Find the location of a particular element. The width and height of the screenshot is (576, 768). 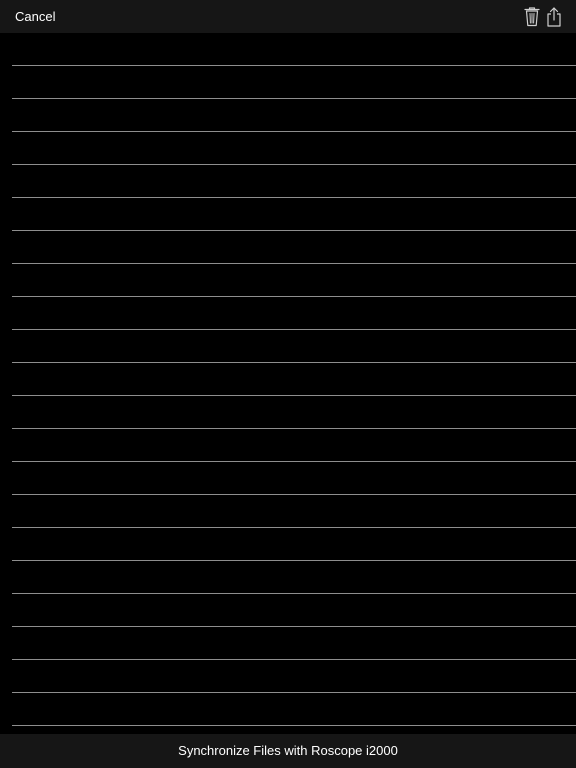

bottom-bar: Synchronize Files with Roscope i2000 is located at coordinates (288, 751).